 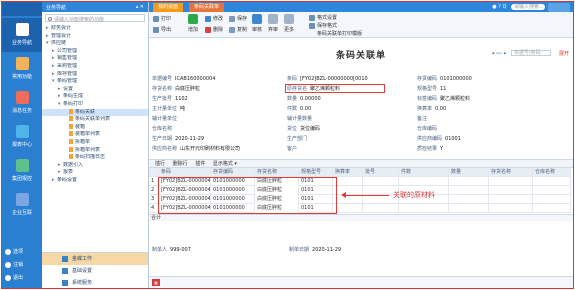 What do you see at coordinates (439, 139) in the screenshot?
I see `field-sup_code: 供应商编码 01001` at bounding box center [439, 139].